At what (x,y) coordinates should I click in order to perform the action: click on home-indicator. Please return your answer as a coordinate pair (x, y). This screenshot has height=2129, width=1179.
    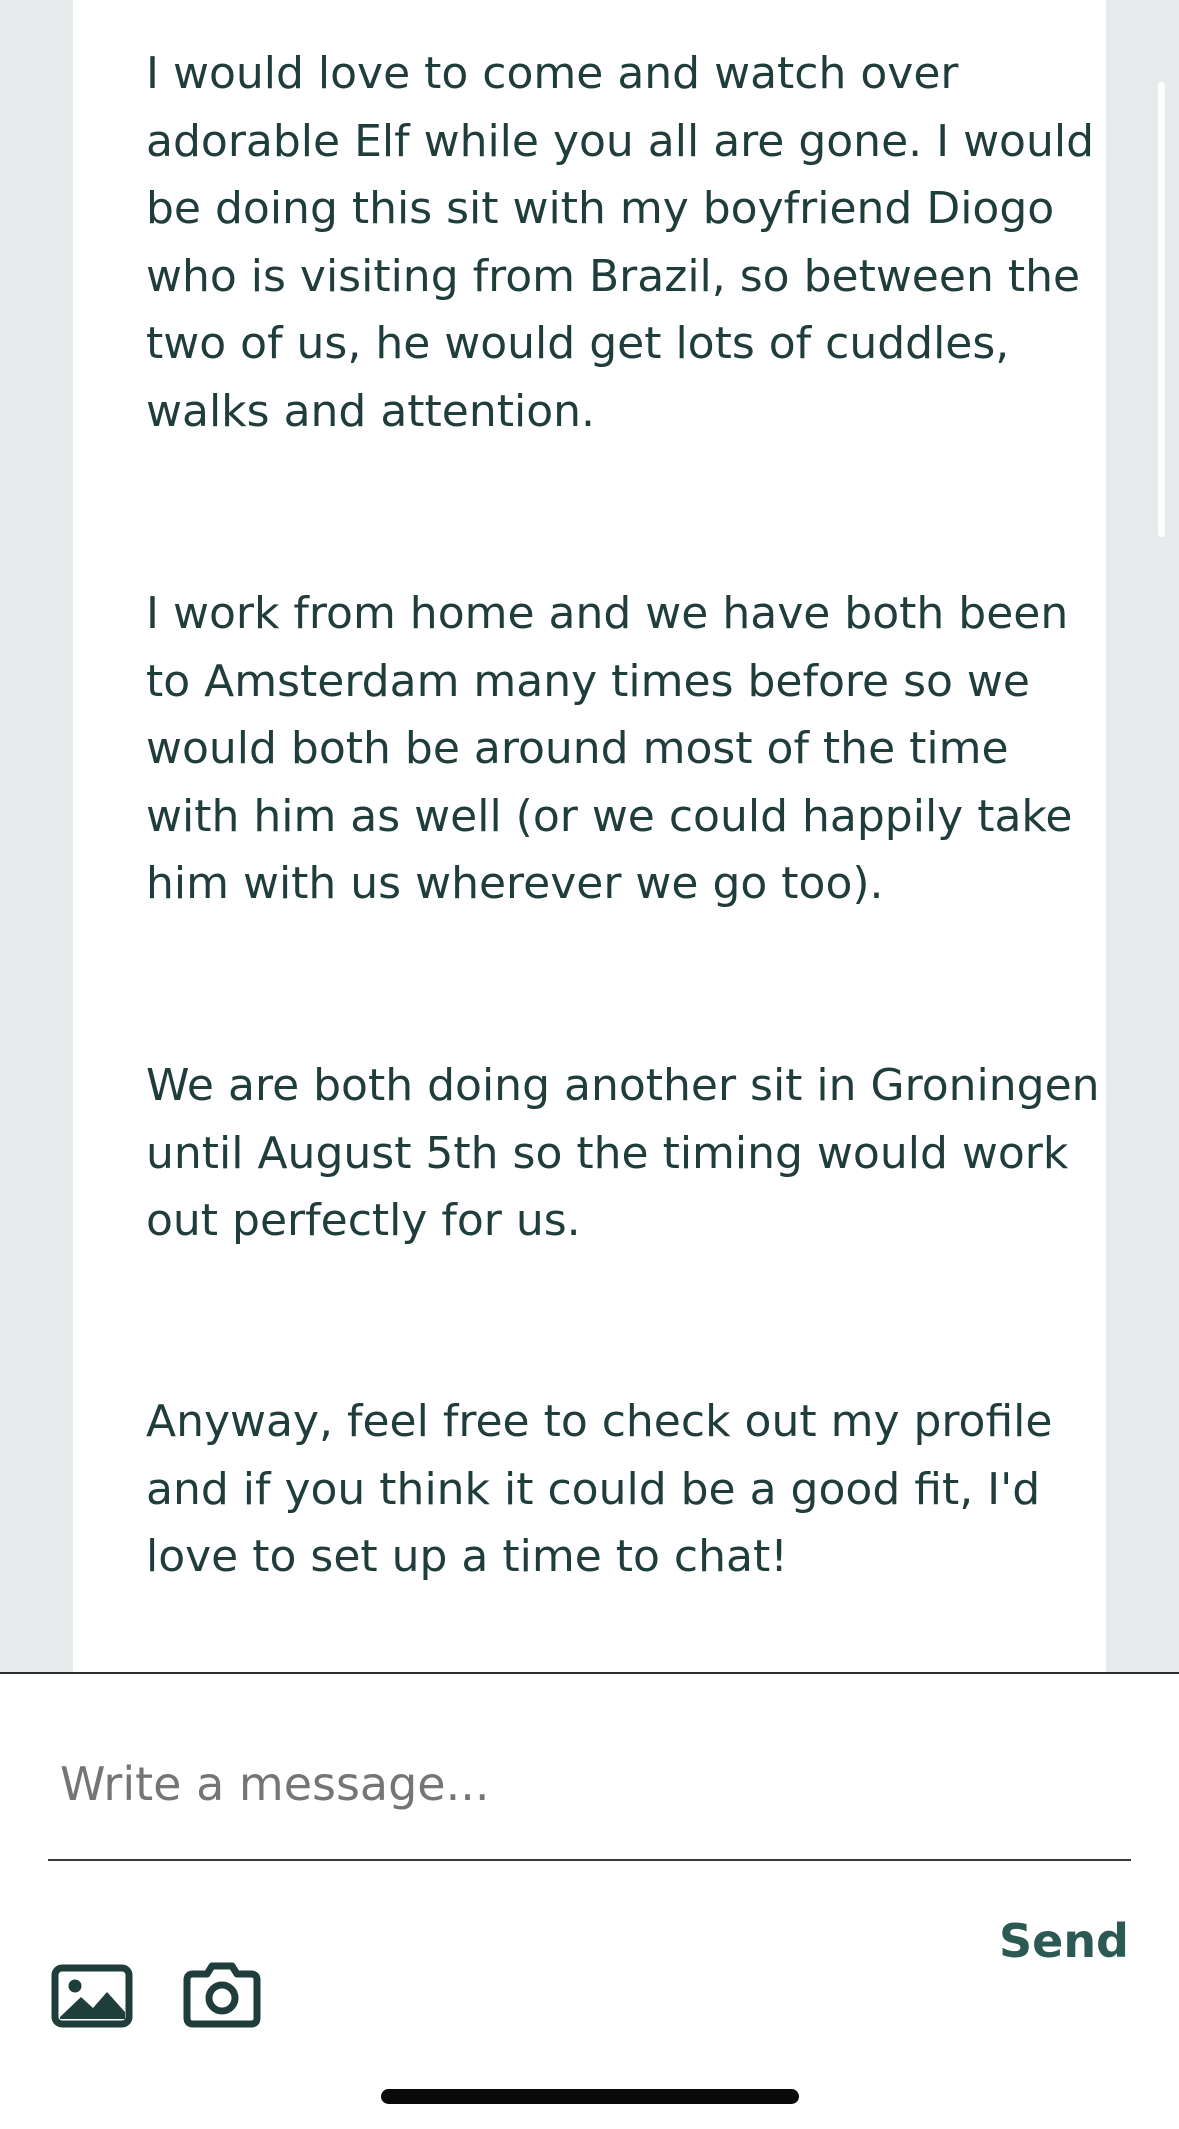
    Looking at the image, I should click on (590, 2096).